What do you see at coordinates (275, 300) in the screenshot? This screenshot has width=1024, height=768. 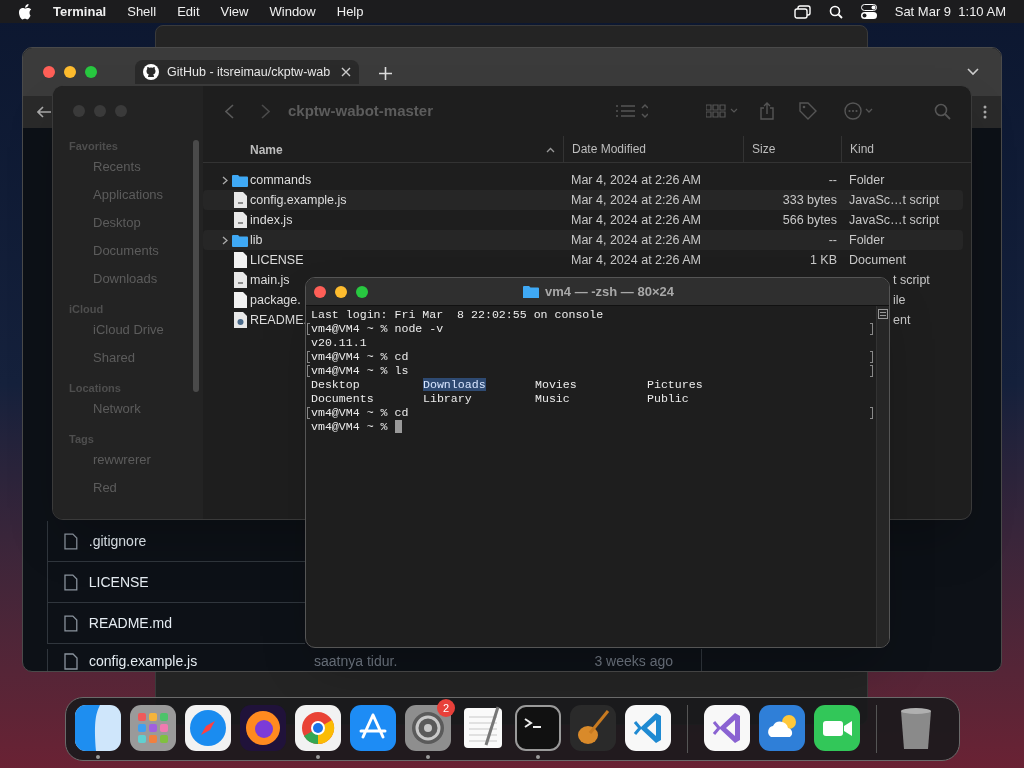 I see `file-name: package.` at bounding box center [275, 300].